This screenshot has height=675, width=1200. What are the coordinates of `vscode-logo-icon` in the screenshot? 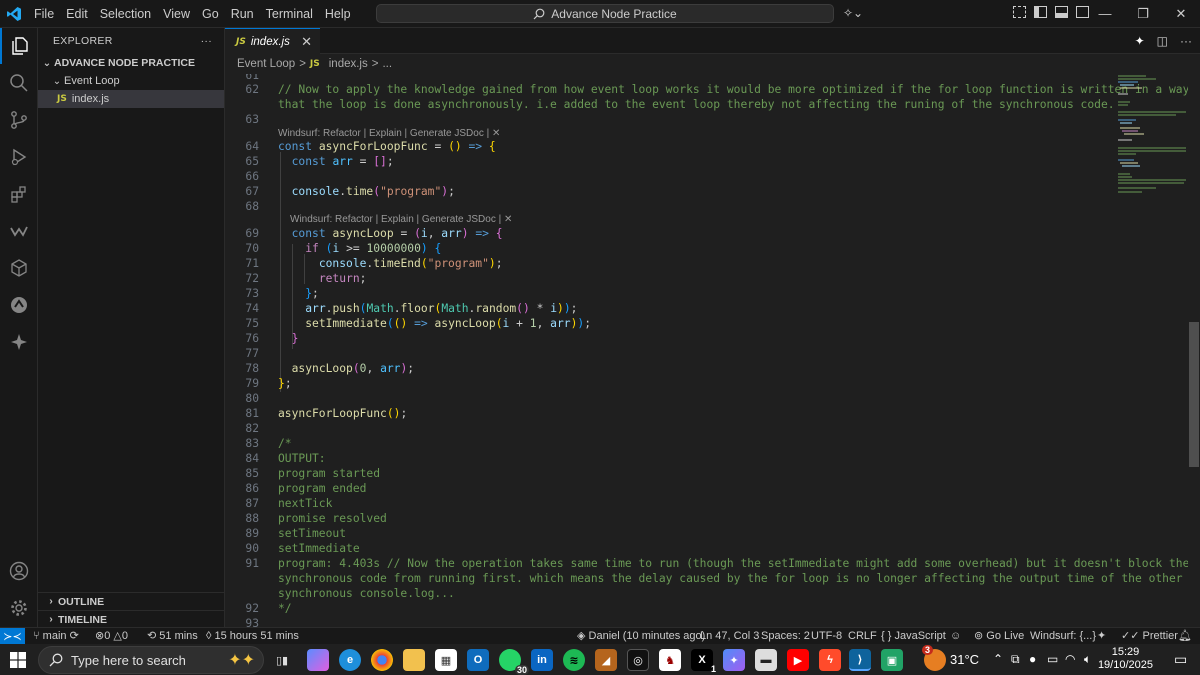 It's located at (14, 14).